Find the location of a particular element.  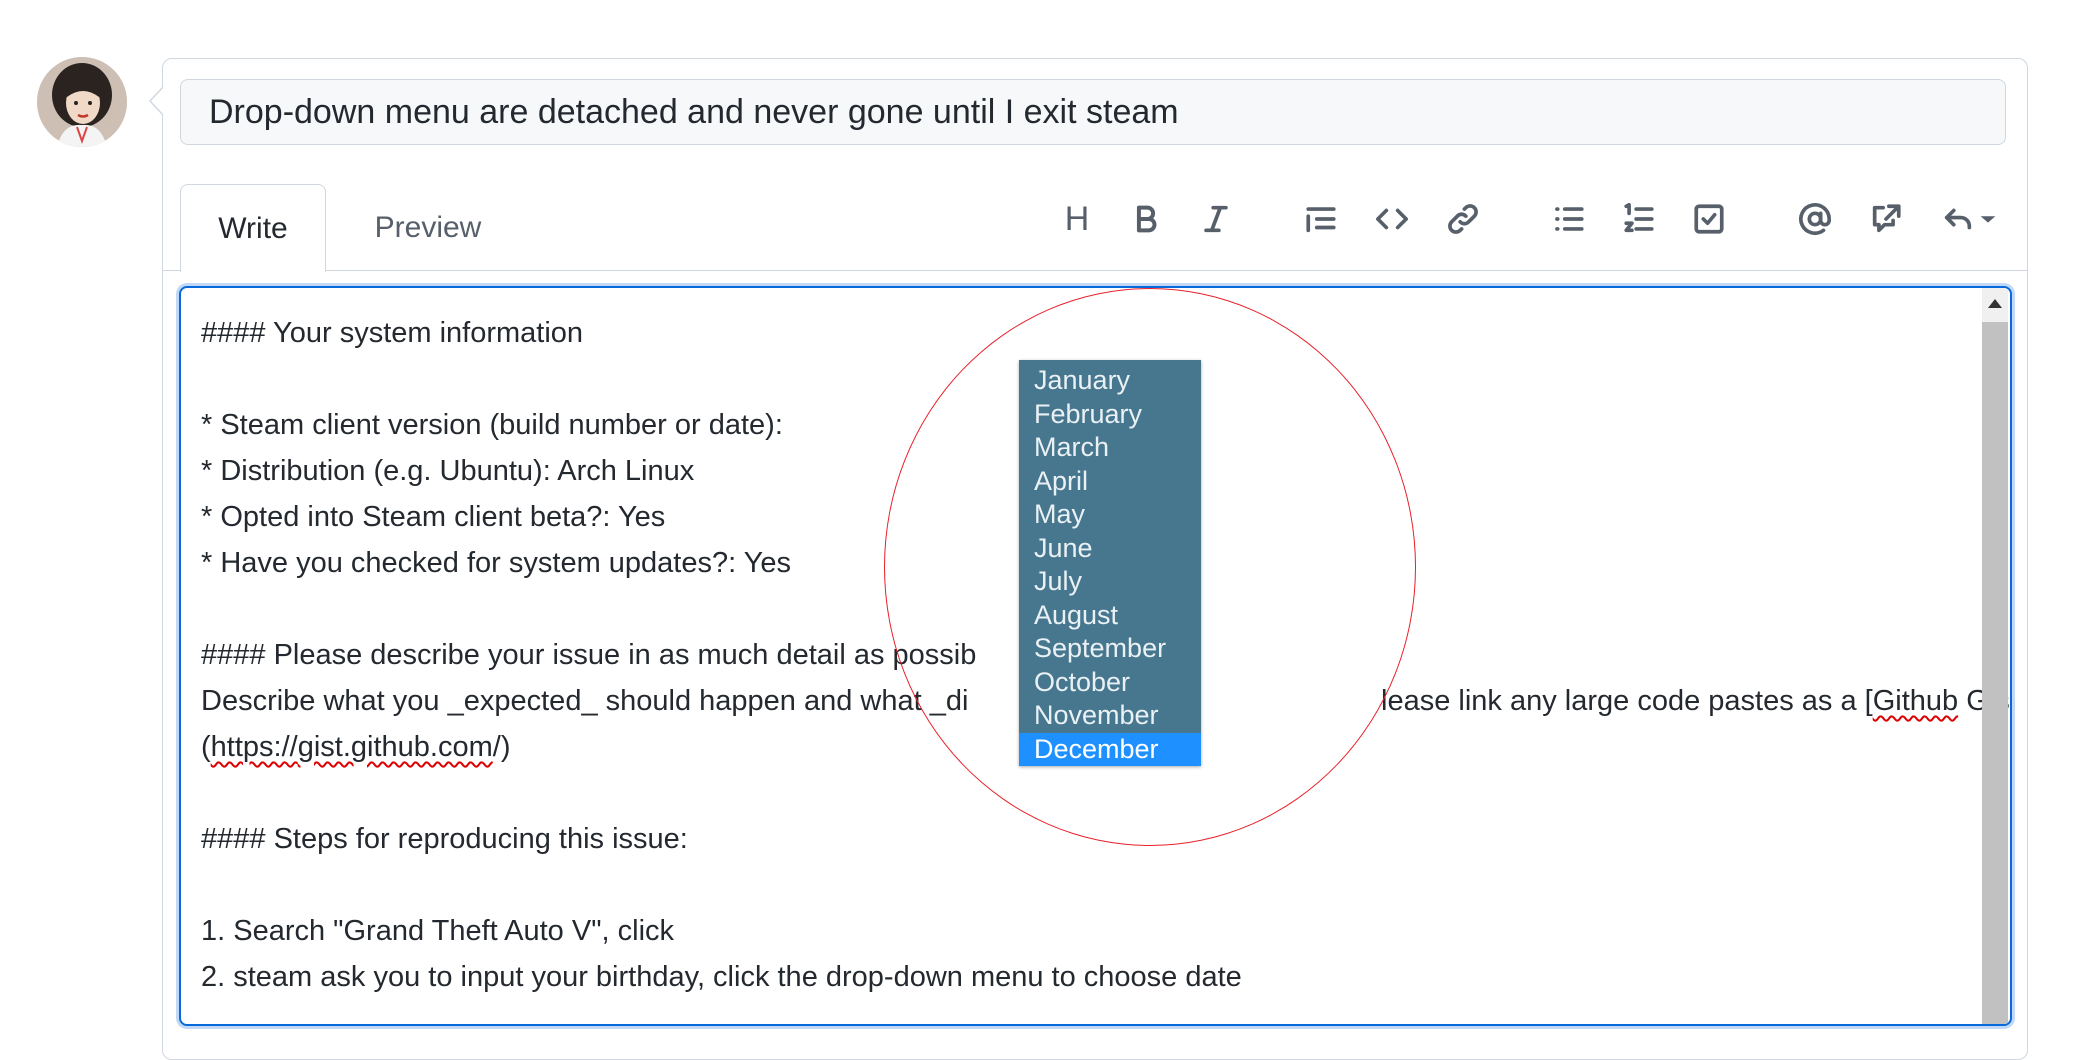

editor-text: /) is located at coordinates (501, 747).